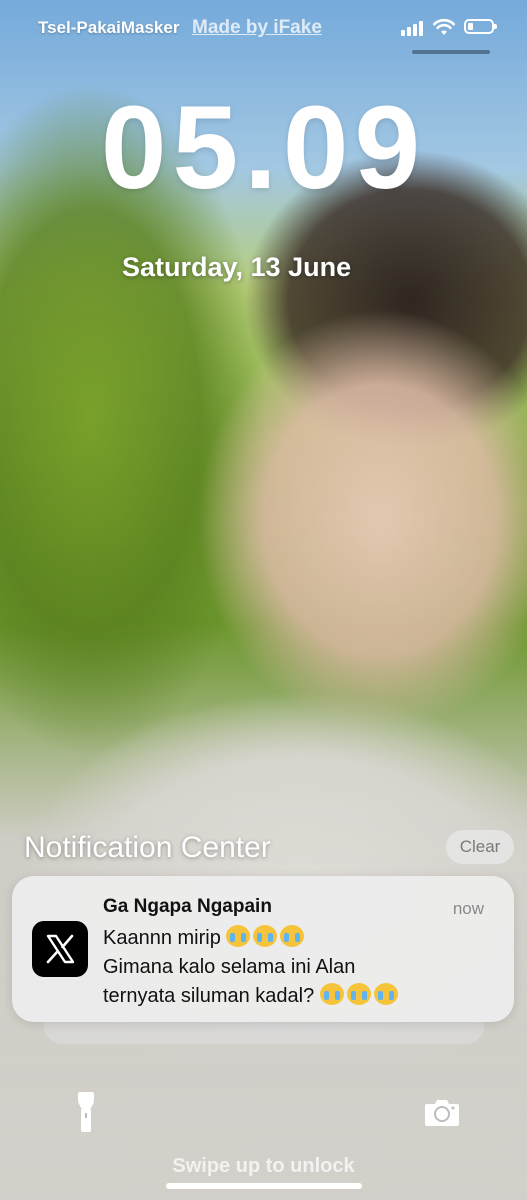  I want to click on wifi-icon, so click(444, 26).